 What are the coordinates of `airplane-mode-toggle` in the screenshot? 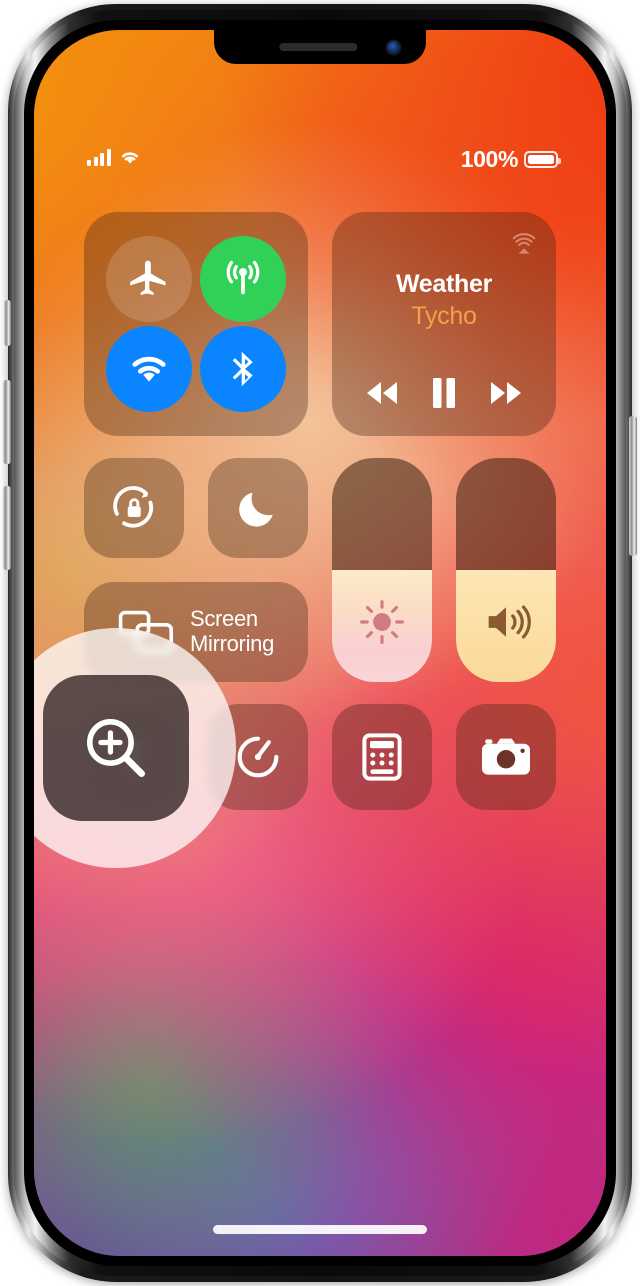 It's located at (149, 279).